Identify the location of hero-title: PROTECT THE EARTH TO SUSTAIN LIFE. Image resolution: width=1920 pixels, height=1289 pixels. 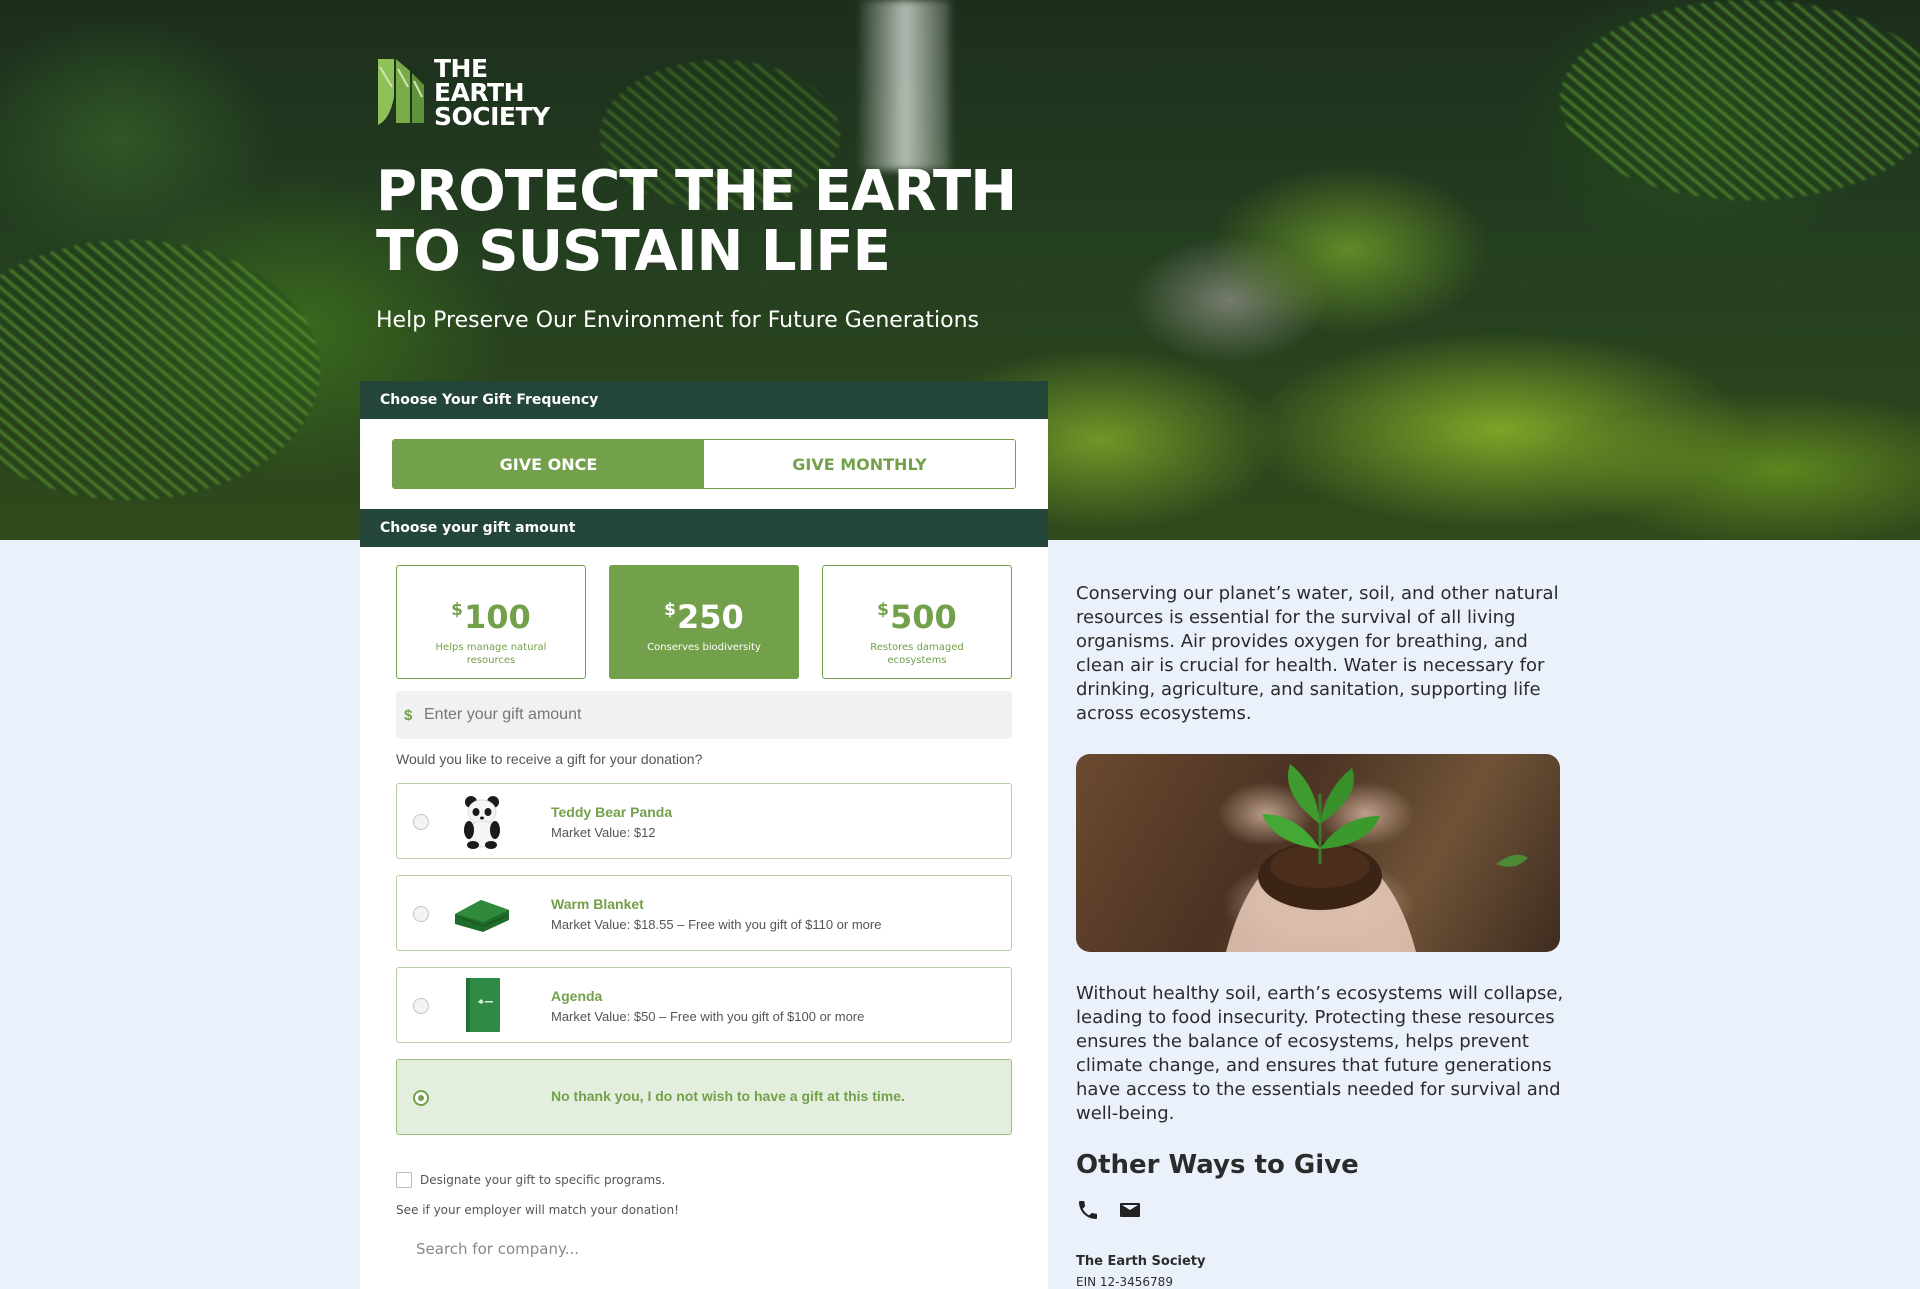
(726, 222).